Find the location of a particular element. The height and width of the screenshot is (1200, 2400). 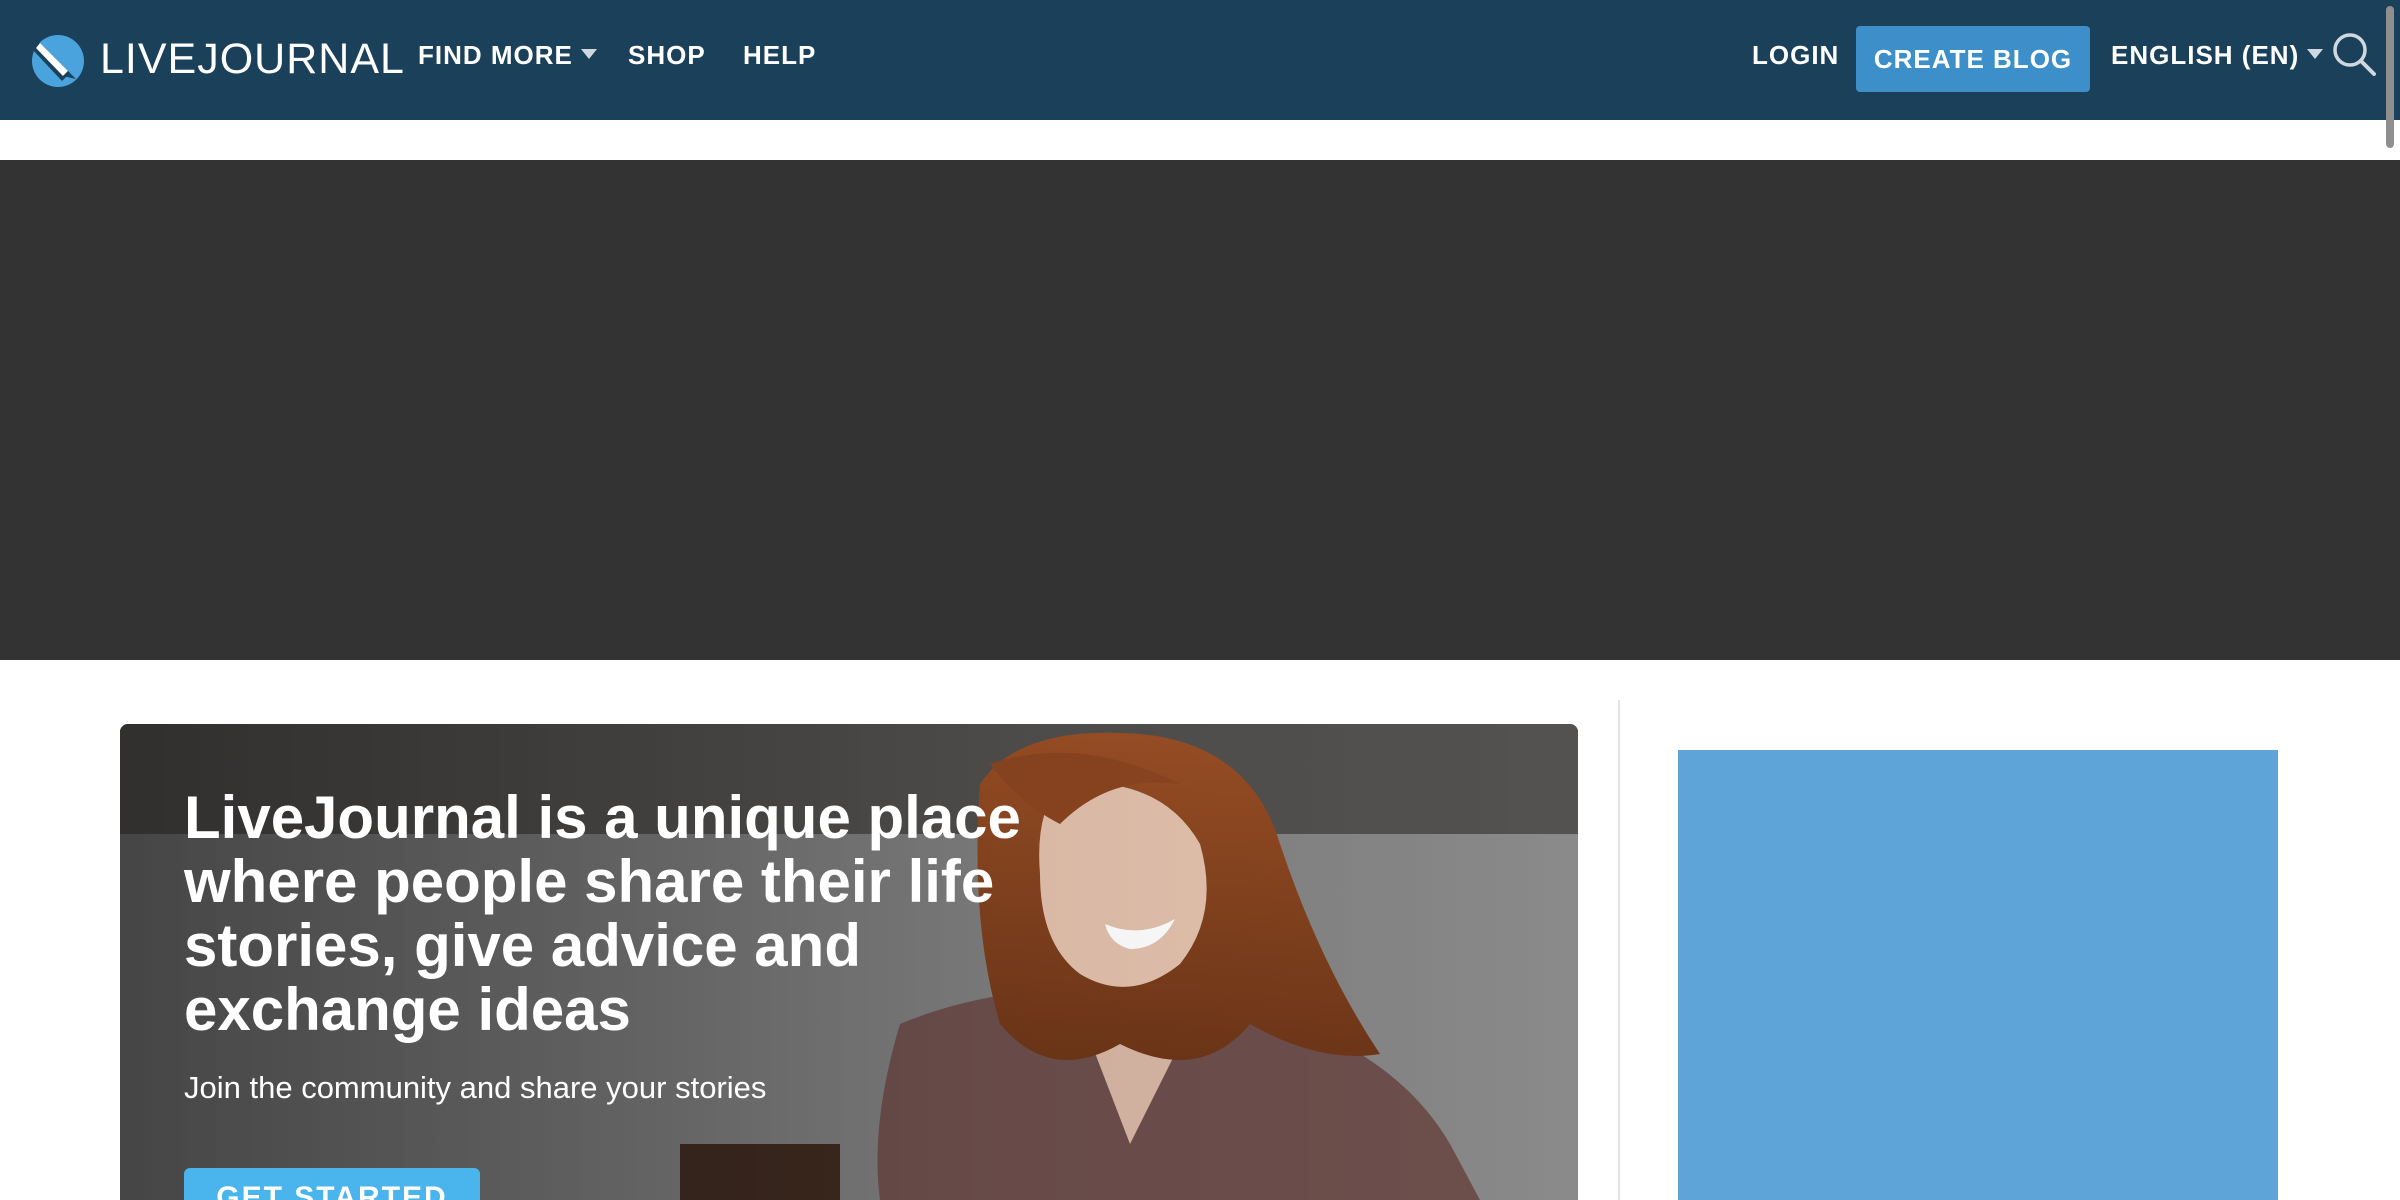

language-selector: ENGLISH (EN) is located at coordinates (2217, 55).